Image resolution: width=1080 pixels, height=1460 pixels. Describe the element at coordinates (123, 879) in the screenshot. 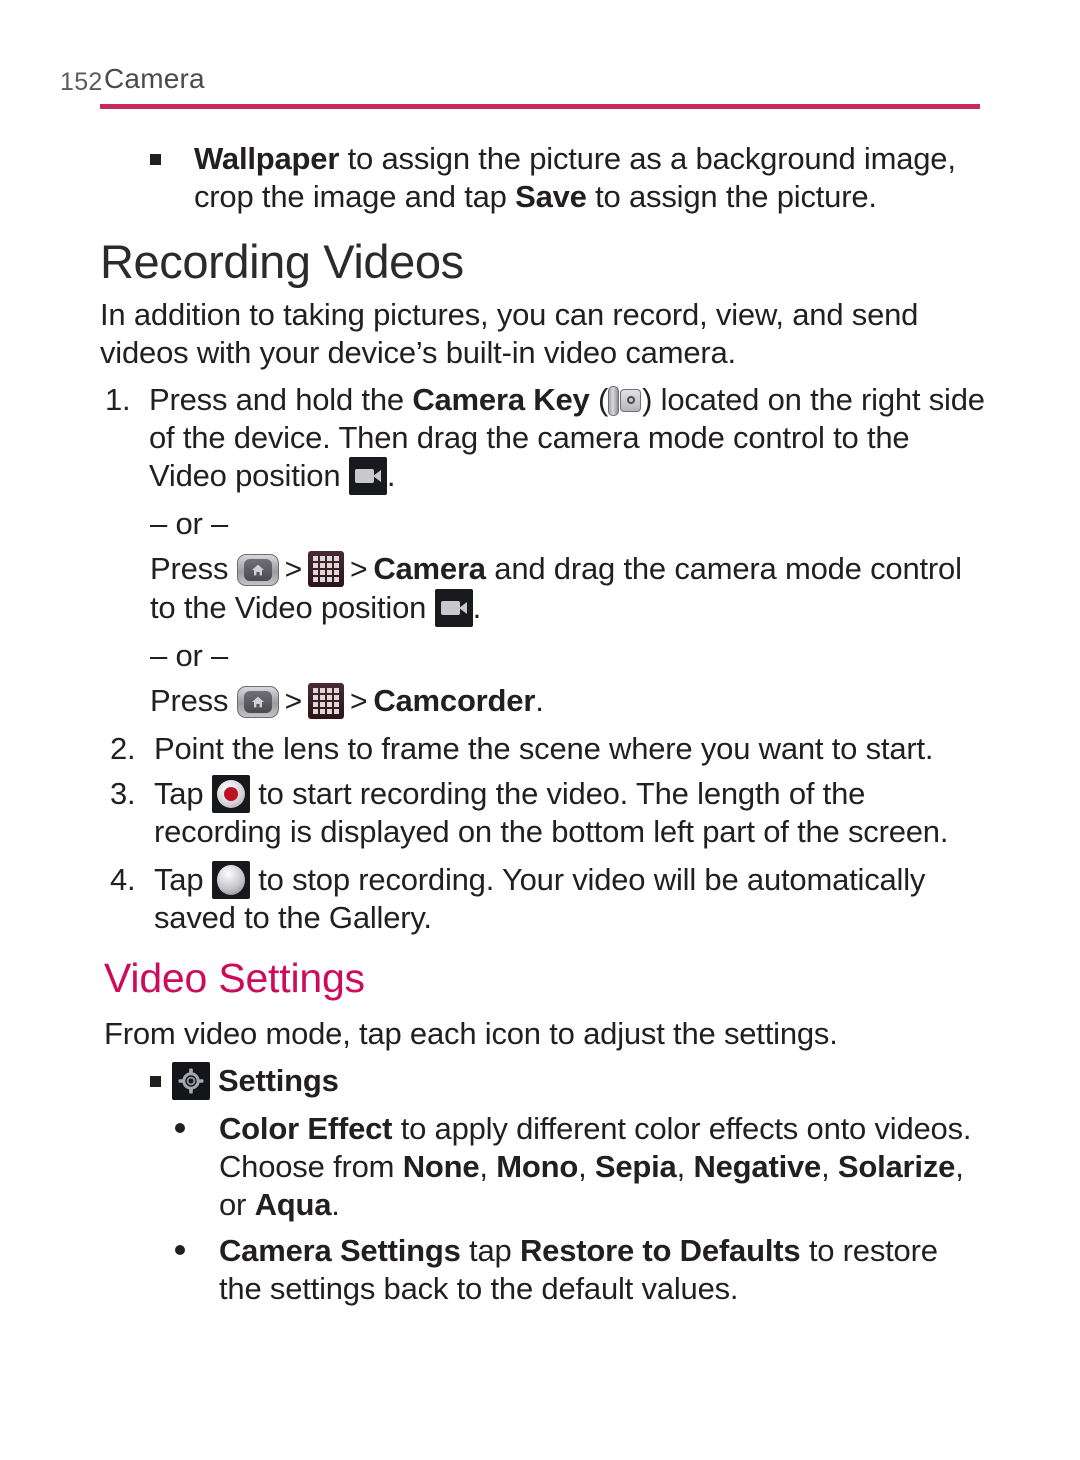

I see `step-4-marker: 4.` at that location.